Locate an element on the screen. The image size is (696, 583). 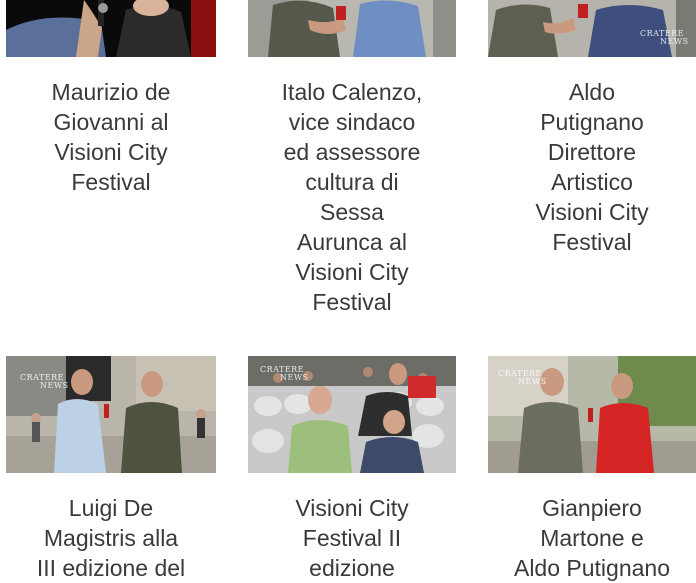
video-title: Gianpiero Martone e Aldo Putignano is located at coordinates (592, 538).